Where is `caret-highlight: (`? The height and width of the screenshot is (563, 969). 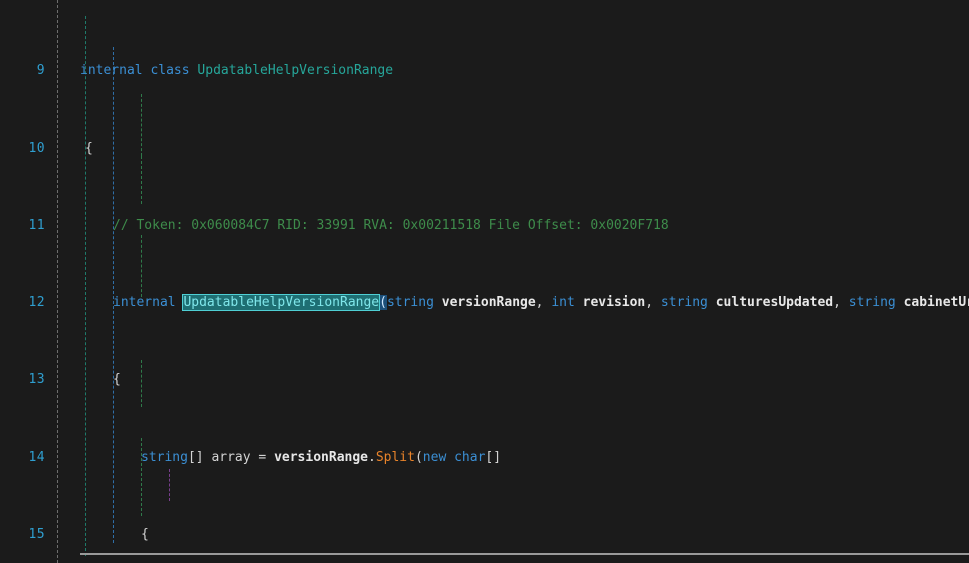 caret-highlight: ( is located at coordinates (383, 303).